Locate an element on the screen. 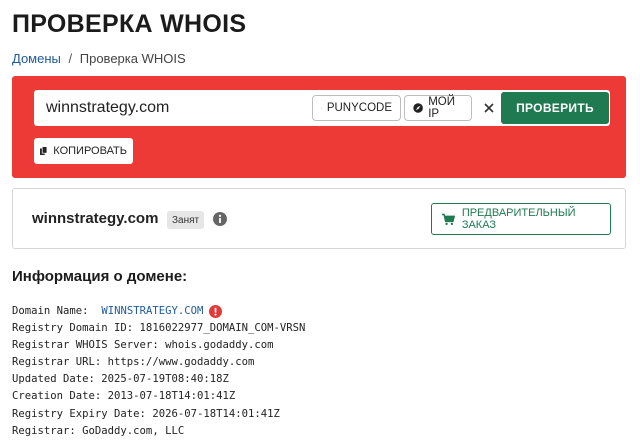 Image resolution: width=640 pixels, height=443 pixels. copy-button: КОПИРОВАТЬ is located at coordinates (83, 151).